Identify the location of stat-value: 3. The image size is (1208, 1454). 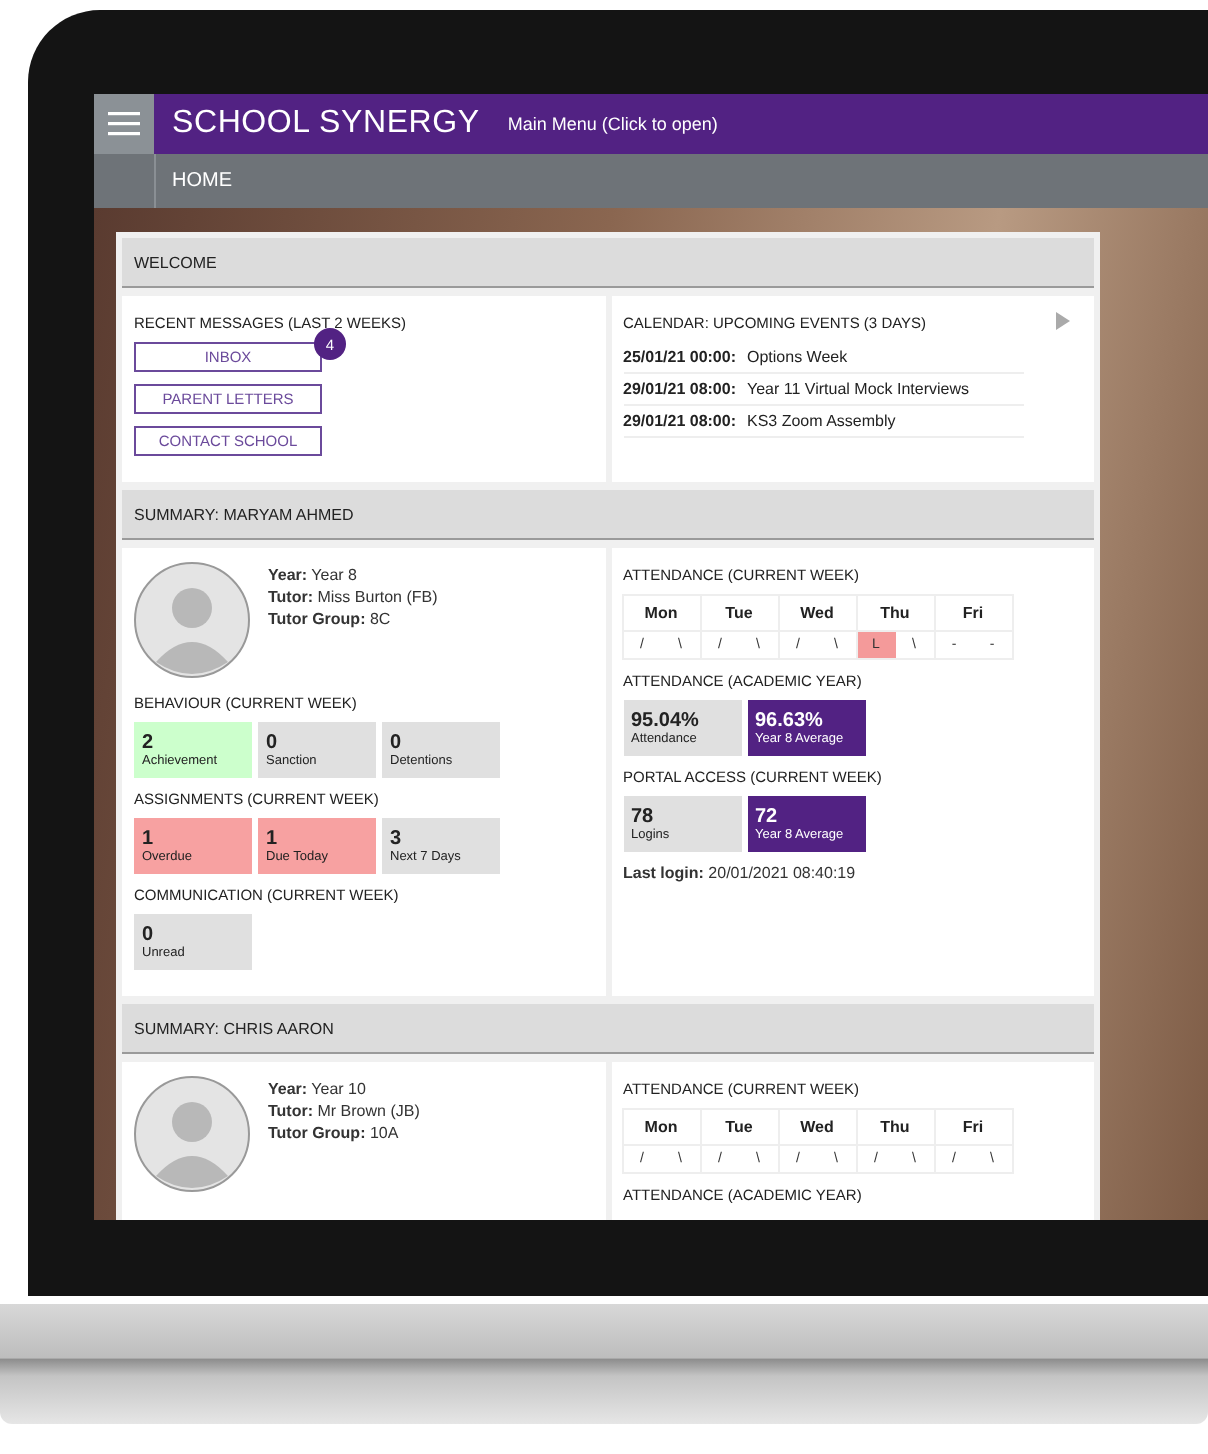
(397, 839).